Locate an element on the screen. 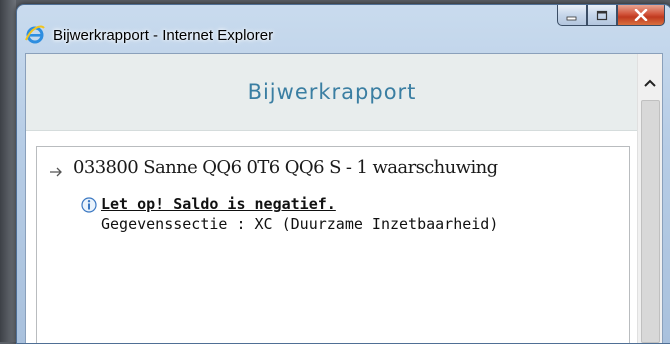 Image resolution: width=670 pixels, height=344 pixels. page-title: Bijwerkrapport is located at coordinates (332, 92).